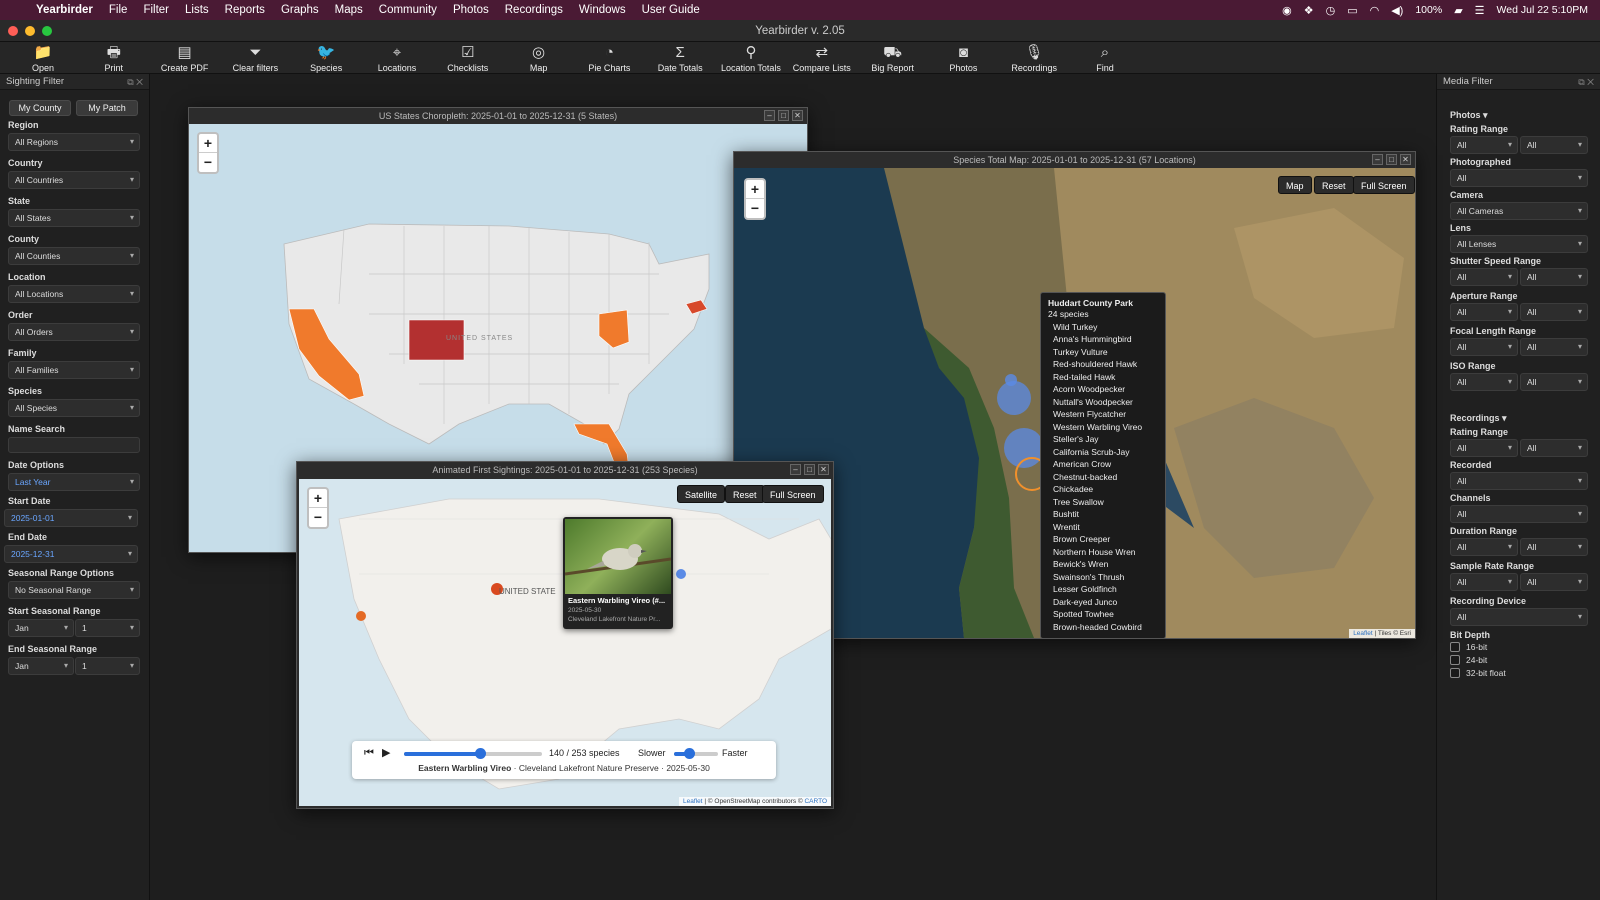 This screenshot has width=1600, height=900. I want to click on iso-min-select: All, so click(1484, 382).